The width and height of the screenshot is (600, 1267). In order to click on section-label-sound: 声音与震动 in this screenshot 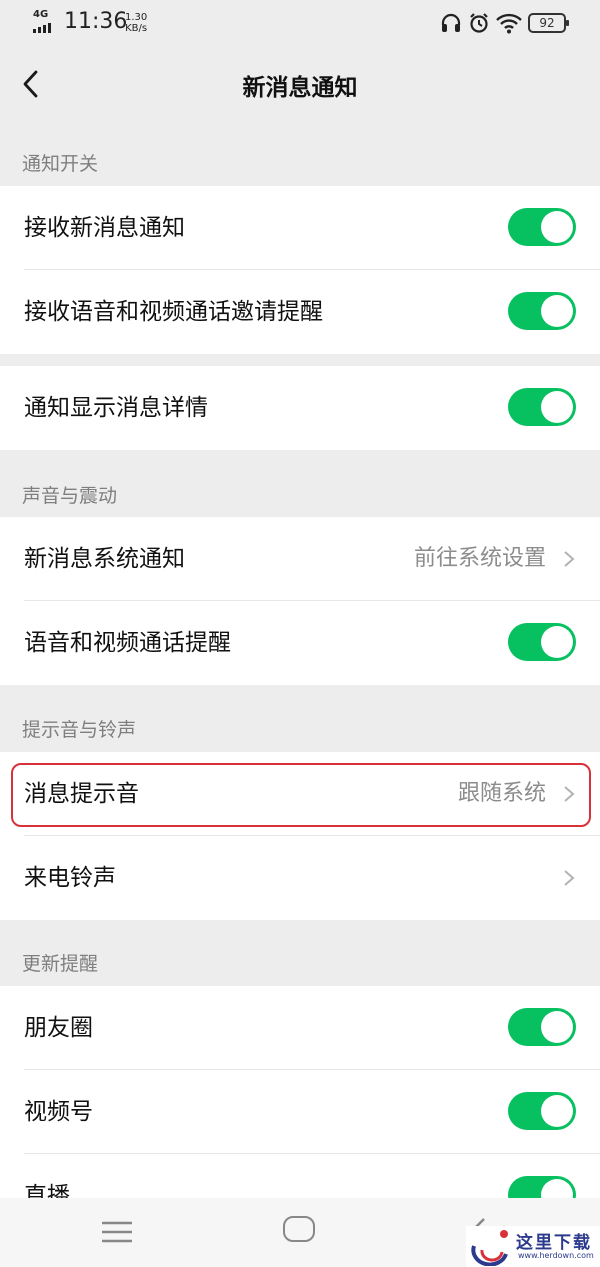, I will do `click(70, 496)`.